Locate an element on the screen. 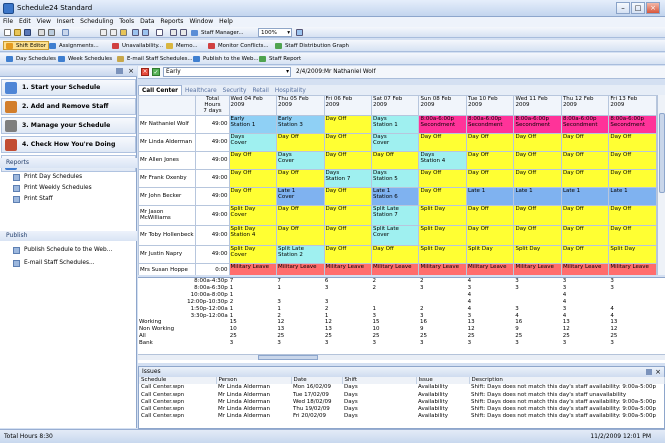 The height and width of the screenshot is (443, 665). day-header: Sat 07 Feb 2009 is located at coordinates (395, 105).